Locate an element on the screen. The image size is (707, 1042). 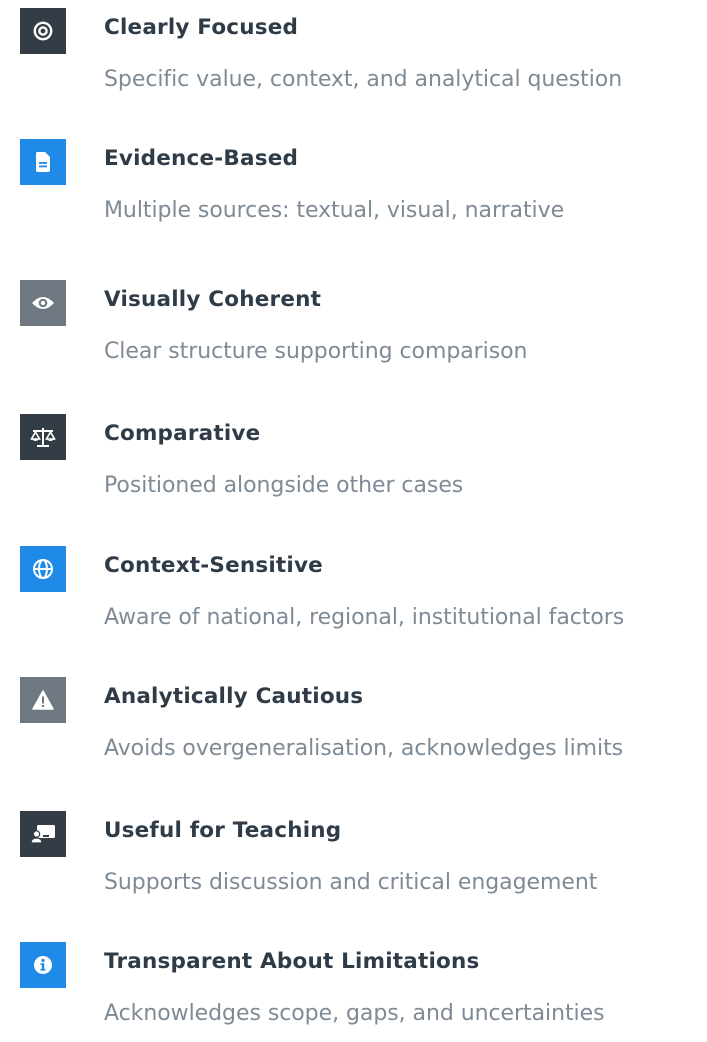
item-title: Evidence-Based is located at coordinates (201, 158).